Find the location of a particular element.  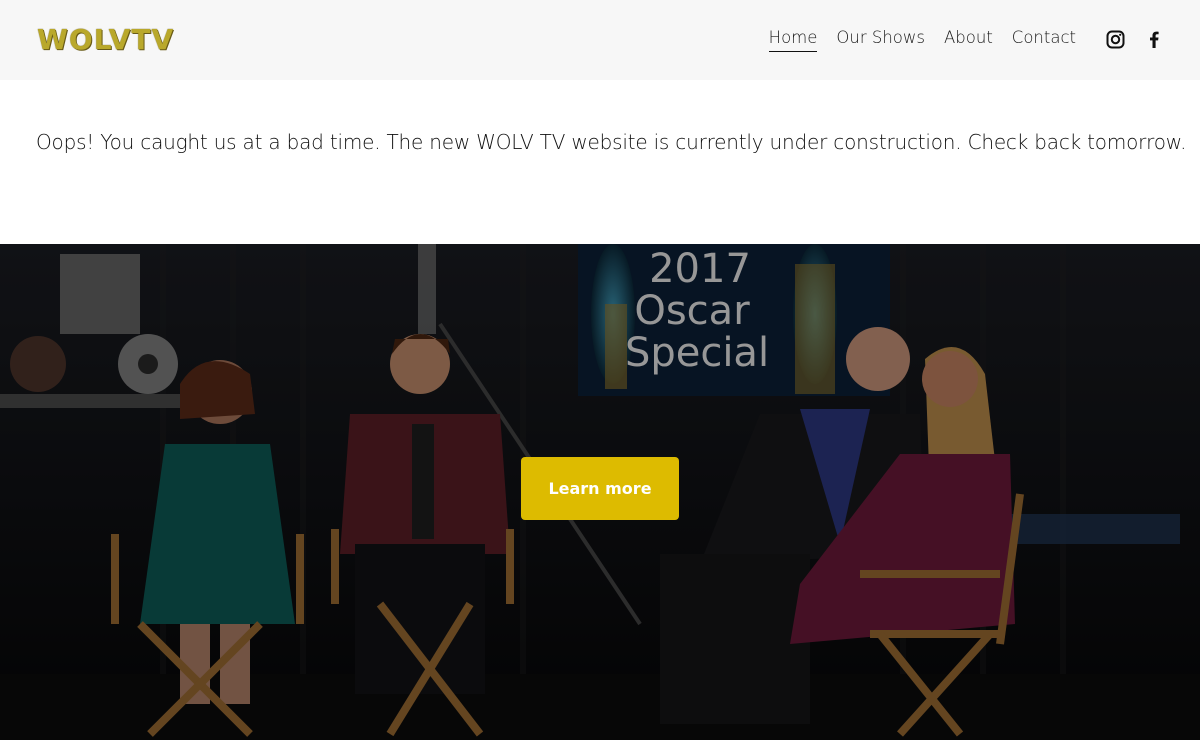

site-logo: WOLVTV is located at coordinates (105, 40).